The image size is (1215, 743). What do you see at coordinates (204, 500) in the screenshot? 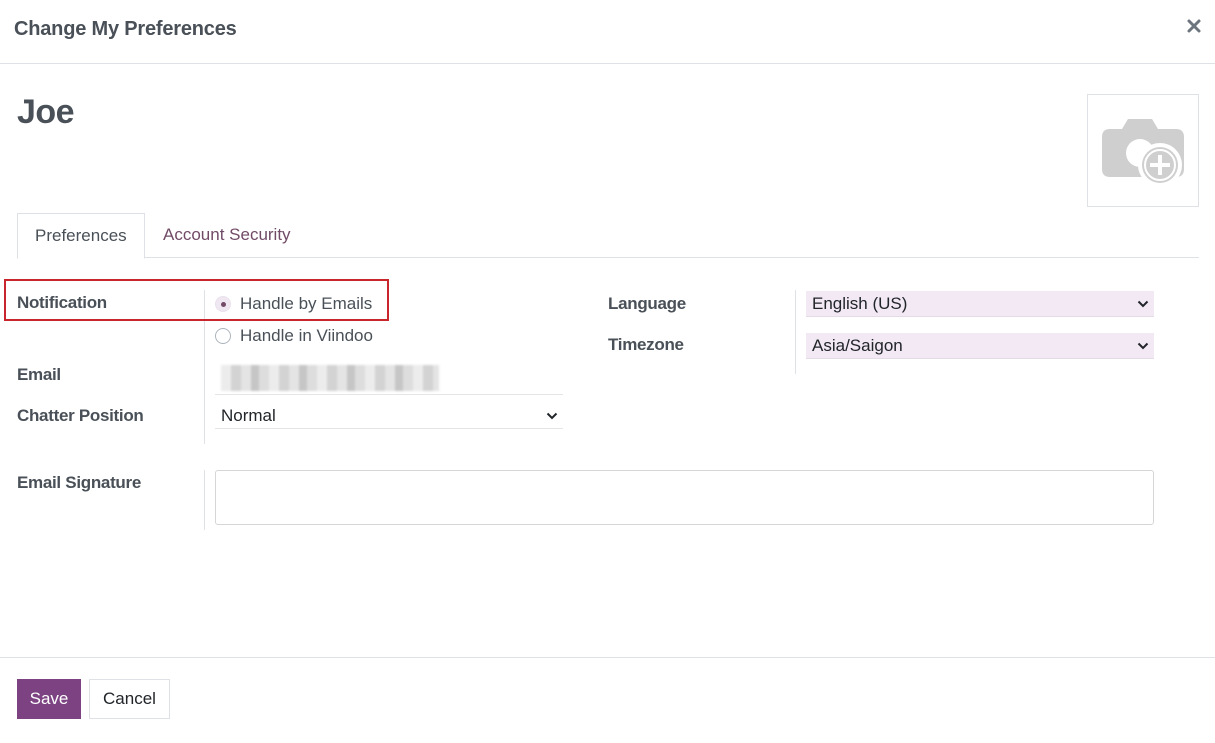
I see `signature-divider` at bounding box center [204, 500].